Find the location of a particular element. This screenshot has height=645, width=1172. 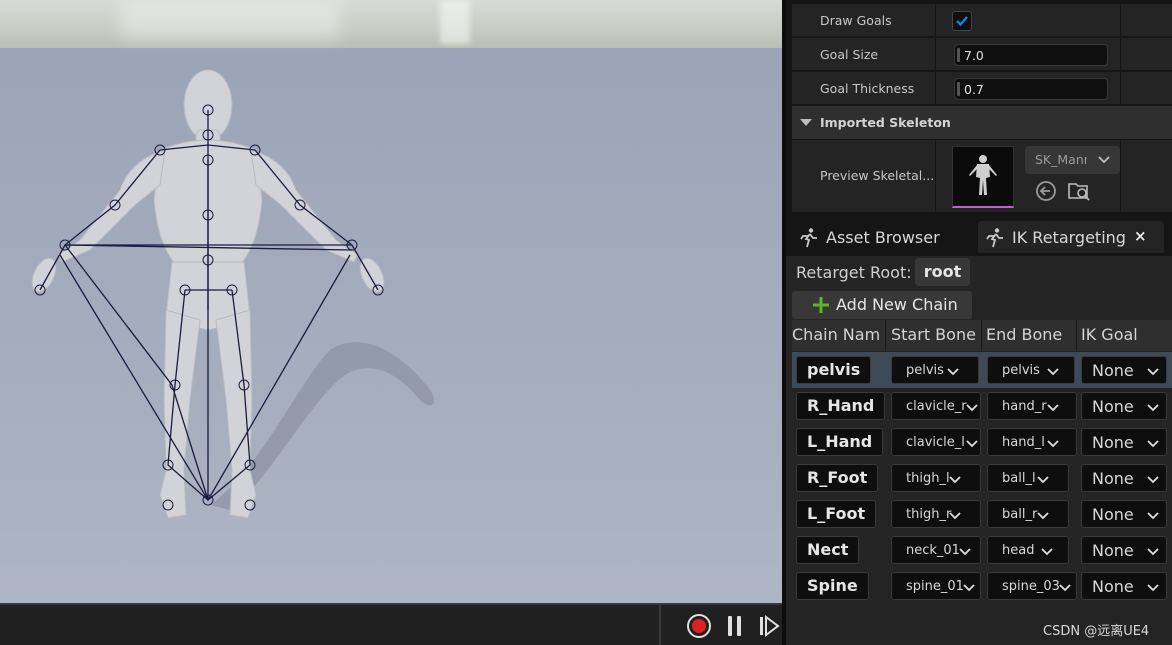

skeletal-mesh-thumbnail is located at coordinates (983, 177).